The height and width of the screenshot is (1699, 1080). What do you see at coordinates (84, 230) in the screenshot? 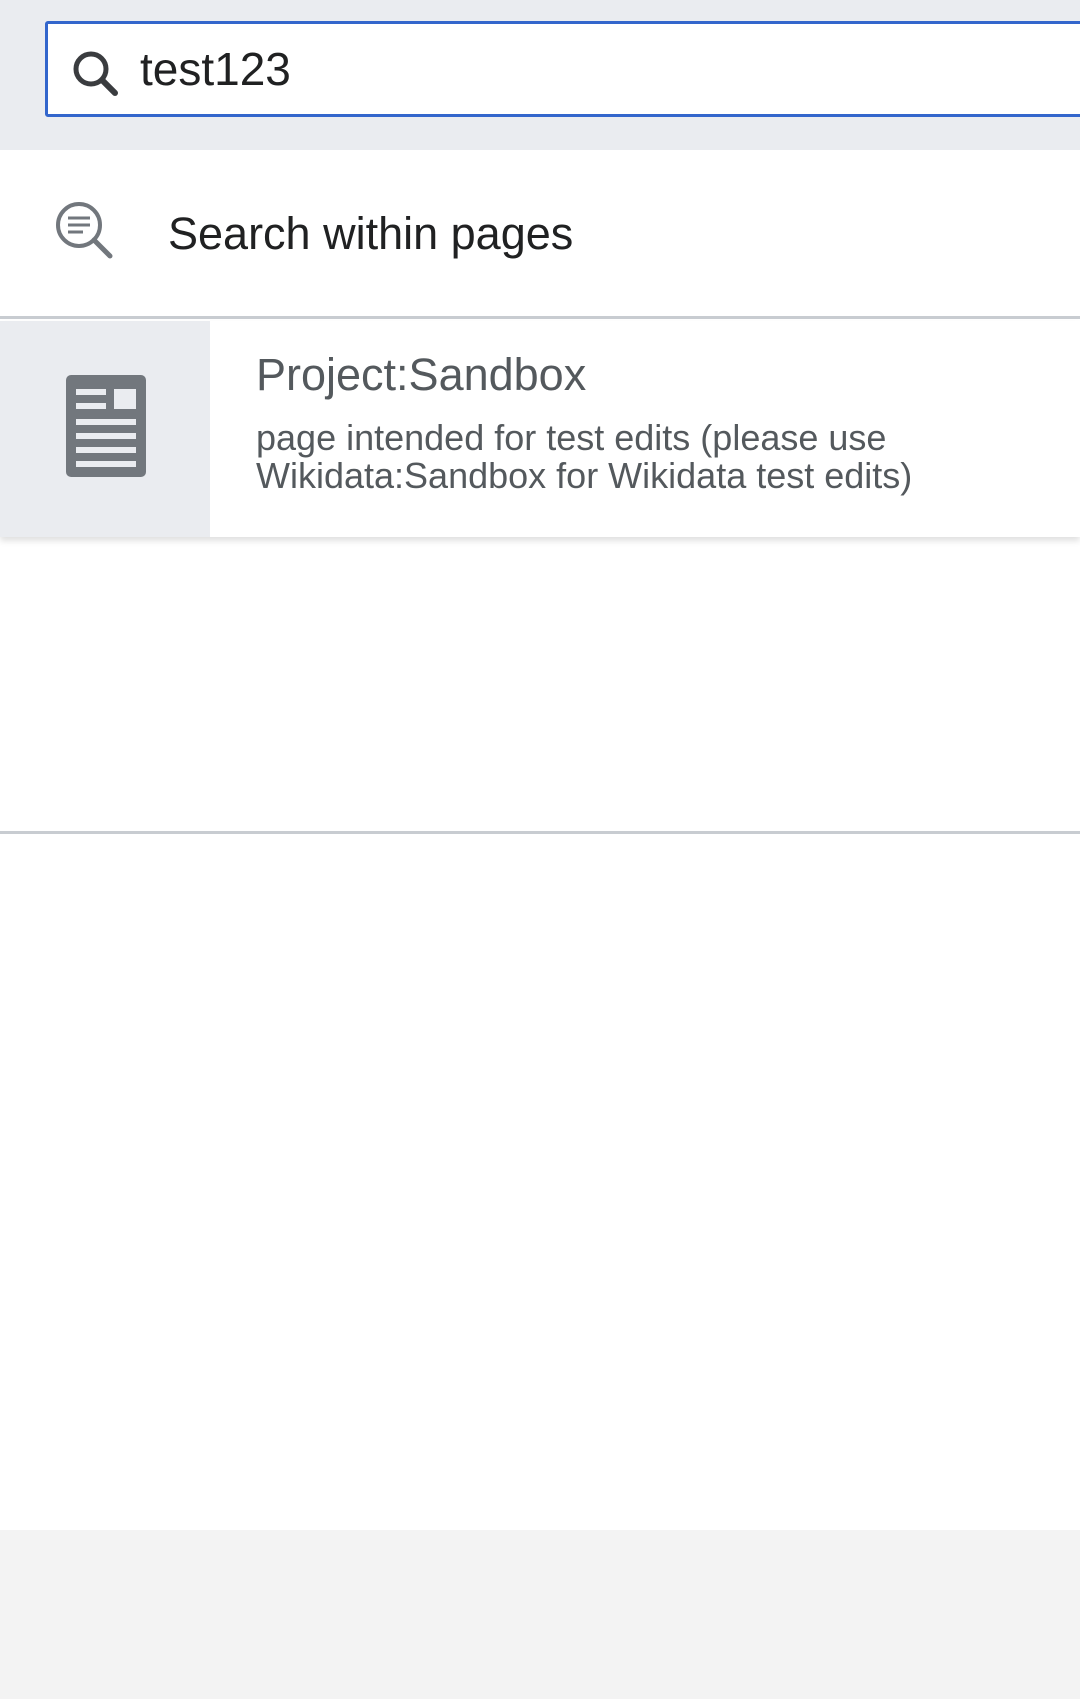
I see `fulltext-search-icon` at bounding box center [84, 230].